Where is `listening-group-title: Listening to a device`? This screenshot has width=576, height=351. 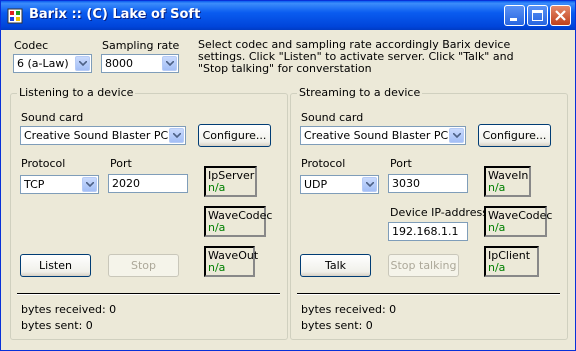
listening-group-title: Listening to a device is located at coordinates (76, 92).